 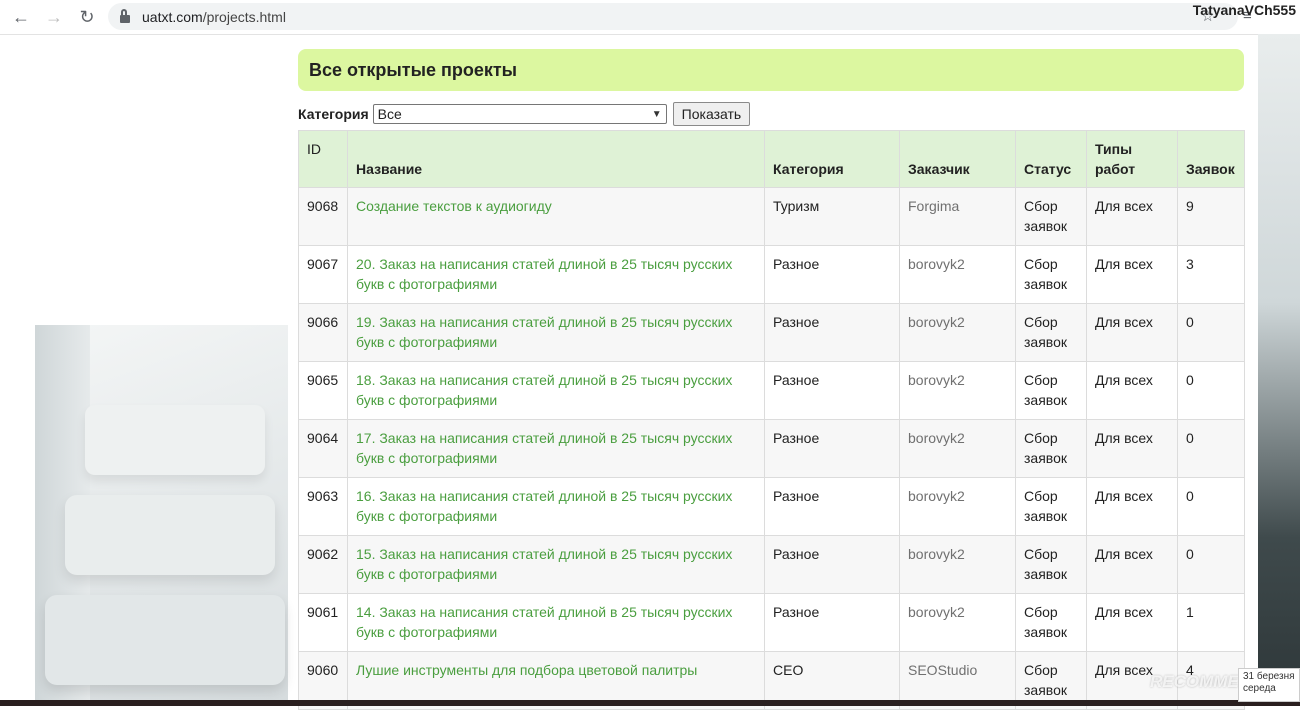 I want to click on cell-bids: 1, so click(x=1211, y=622).